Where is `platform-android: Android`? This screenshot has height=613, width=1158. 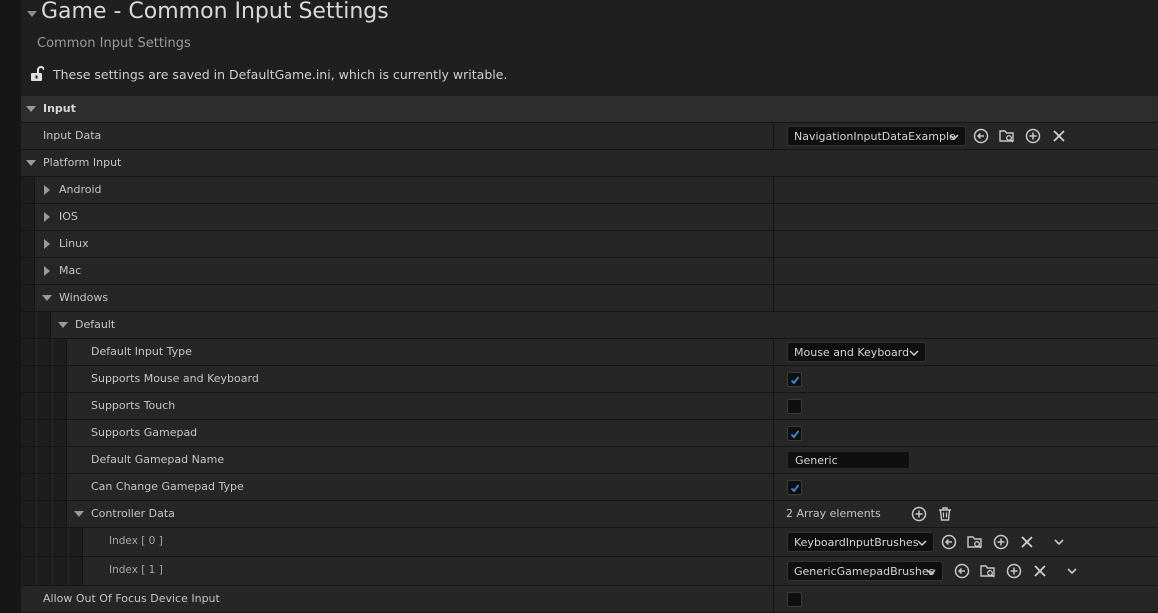
platform-android: Android is located at coordinates (589, 190).